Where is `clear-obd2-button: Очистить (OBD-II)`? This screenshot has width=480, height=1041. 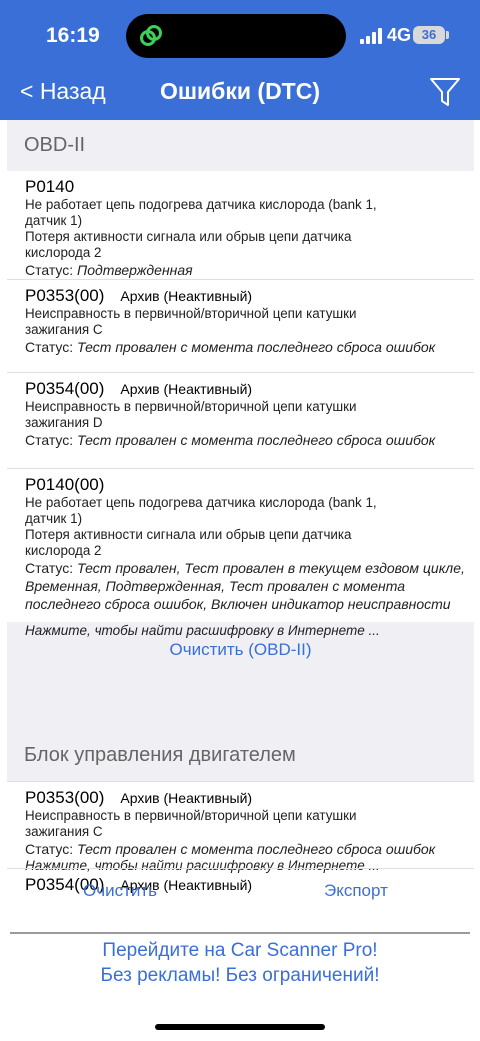 clear-obd2-button: Очистить (OBD-II) is located at coordinates (240, 650).